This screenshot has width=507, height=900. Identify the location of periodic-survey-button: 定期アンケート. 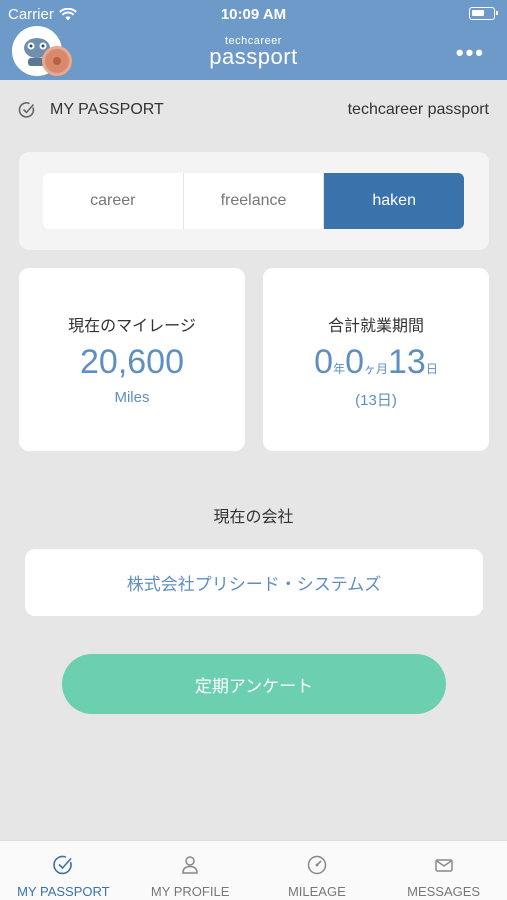
(254, 684).